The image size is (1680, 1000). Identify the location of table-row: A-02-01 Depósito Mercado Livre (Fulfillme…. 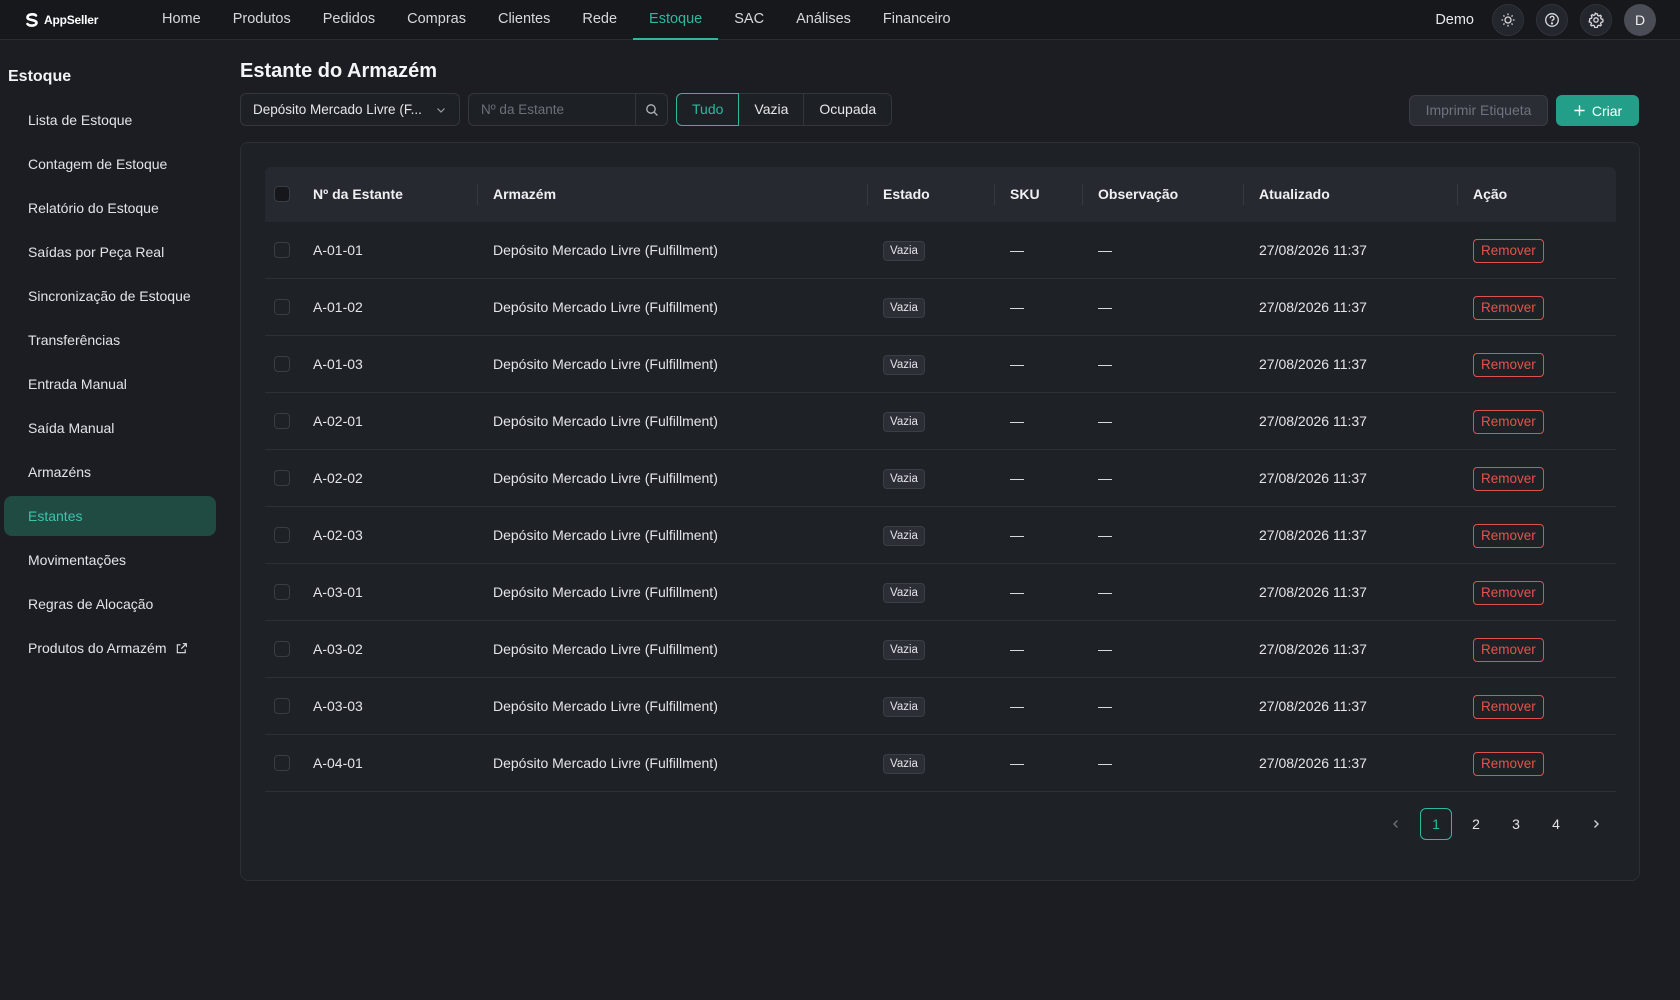
(940, 421).